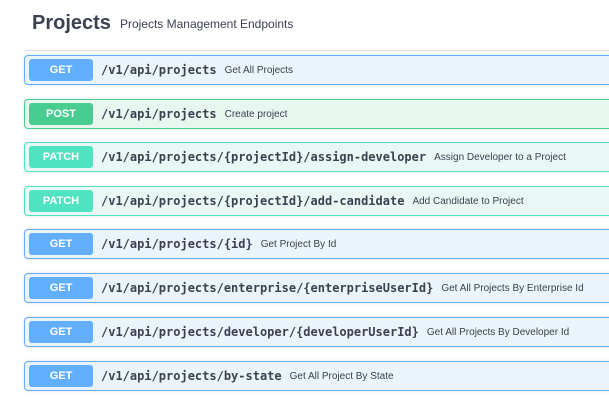 The width and height of the screenshot is (609, 404). Describe the element at coordinates (498, 332) in the screenshot. I see `operation-summary: Get All Projects By Developer Id` at that location.